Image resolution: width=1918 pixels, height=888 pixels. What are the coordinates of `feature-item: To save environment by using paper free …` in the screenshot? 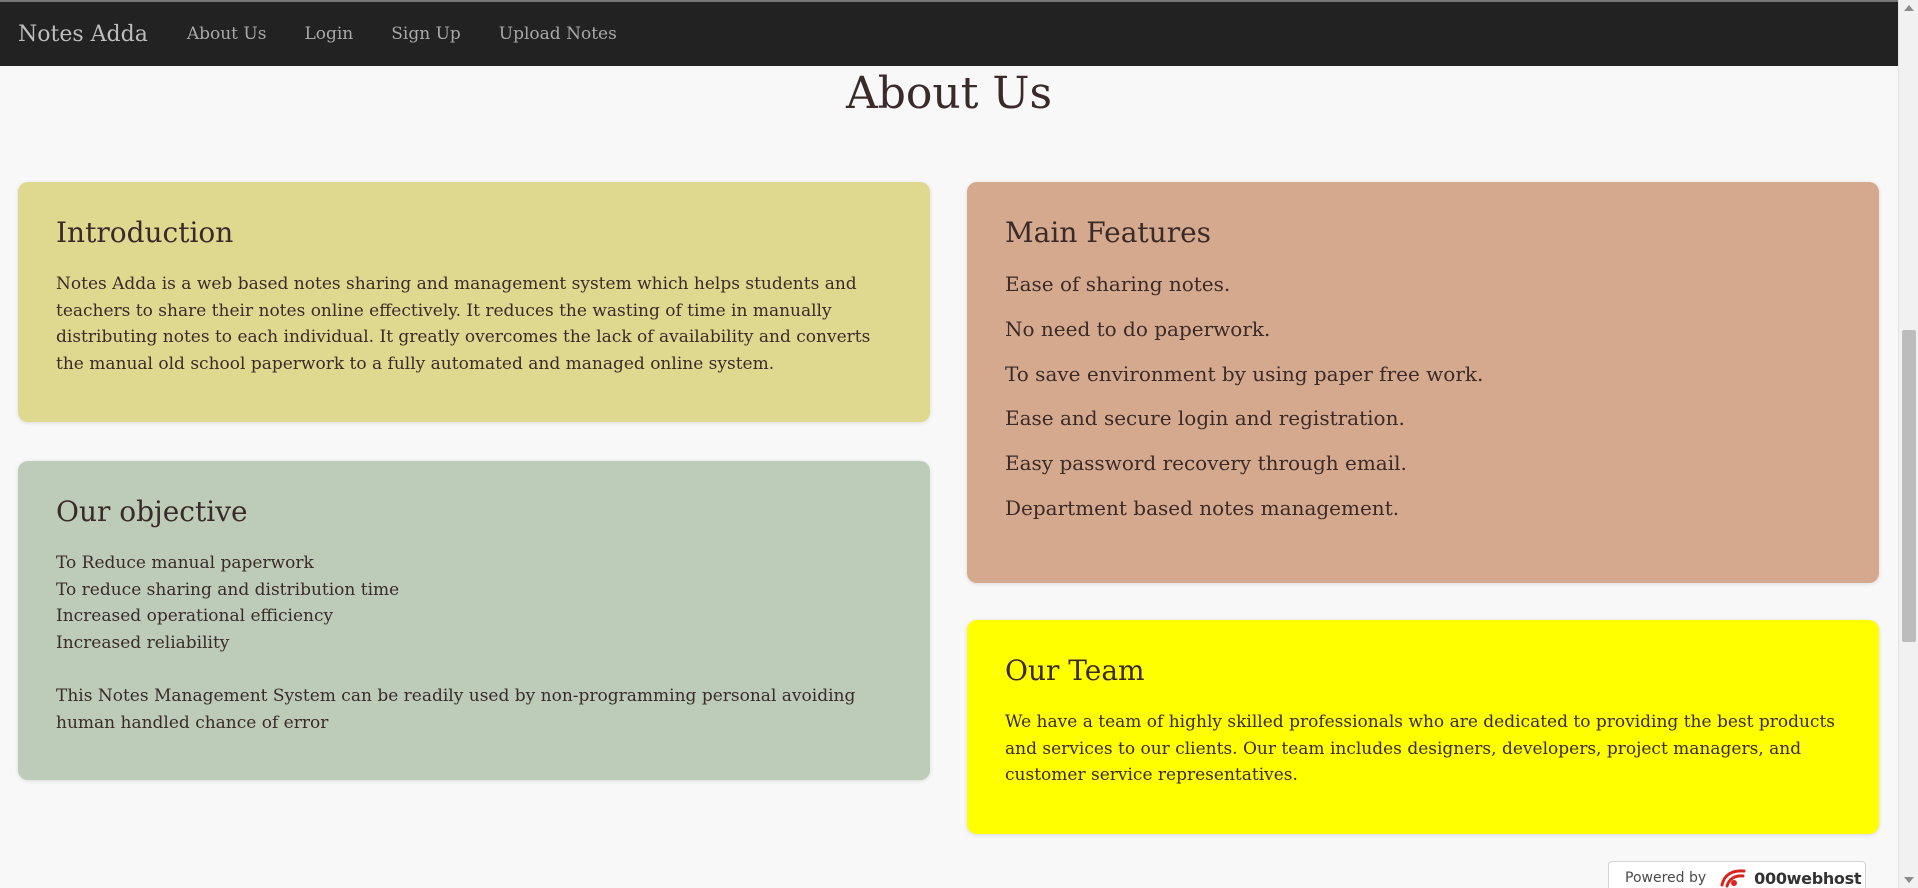 It's located at (1244, 373).